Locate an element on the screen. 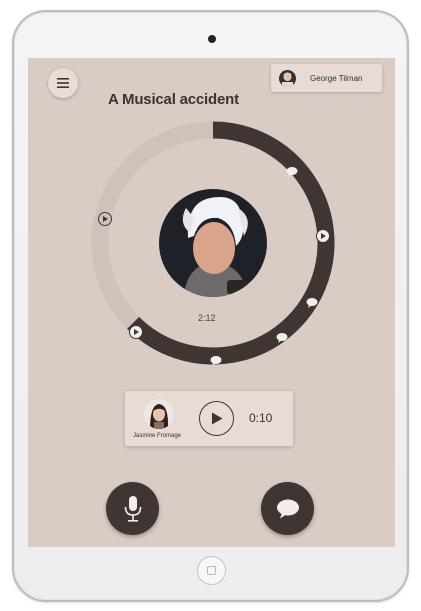 The image size is (421, 611). home-button is located at coordinates (211, 570).